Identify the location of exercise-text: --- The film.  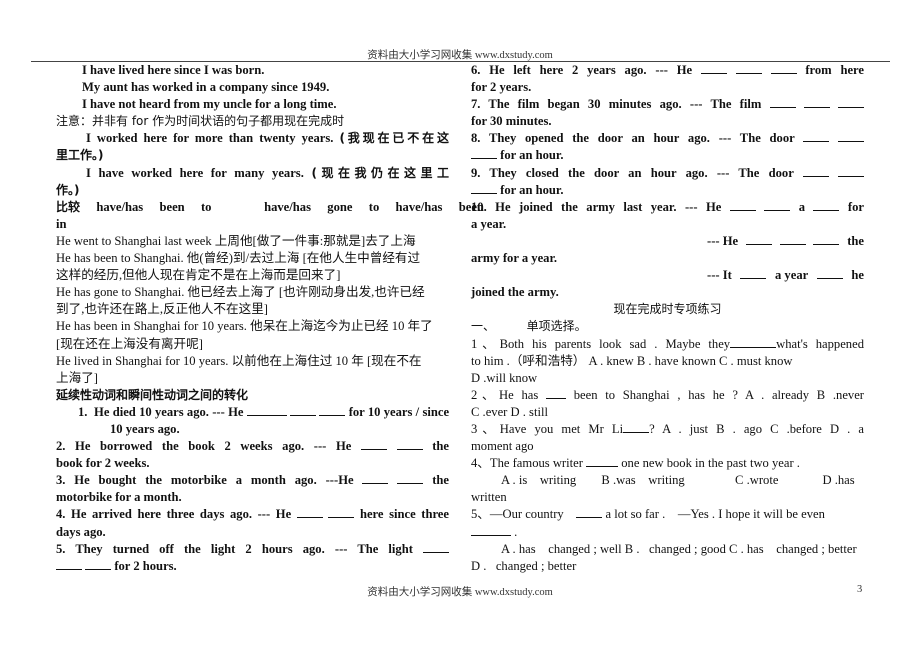
(725, 104).